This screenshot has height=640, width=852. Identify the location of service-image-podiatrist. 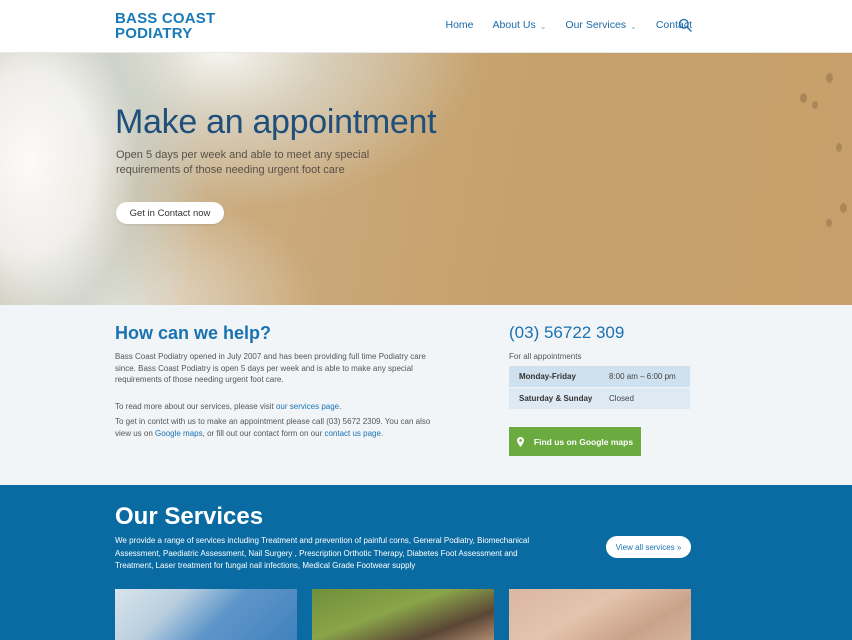
(206, 614).